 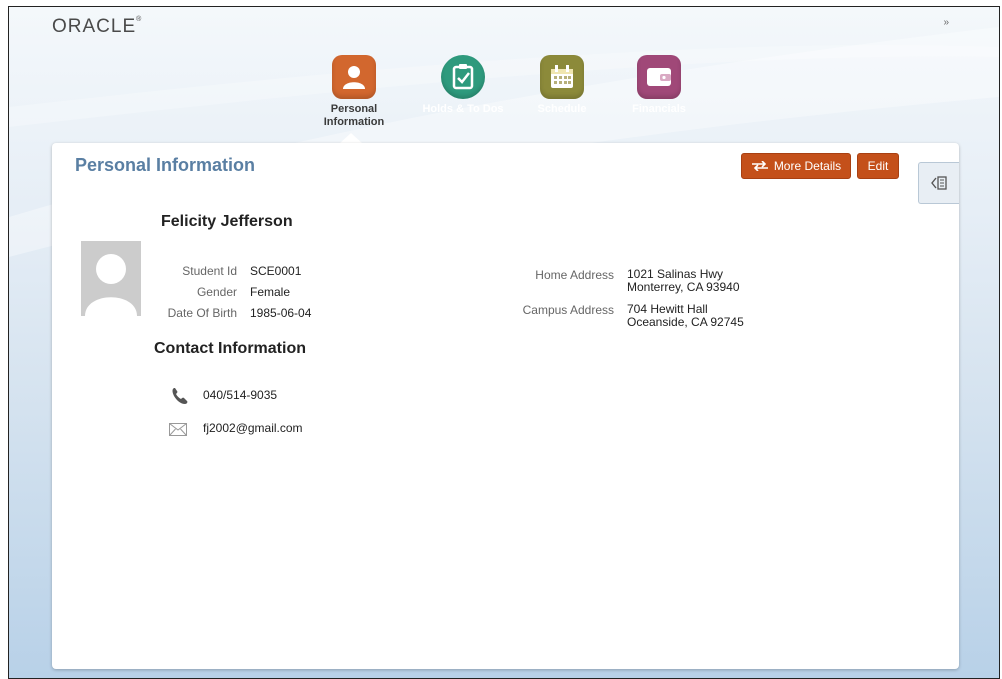 I want to click on wallet-icon, so click(x=659, y=77).